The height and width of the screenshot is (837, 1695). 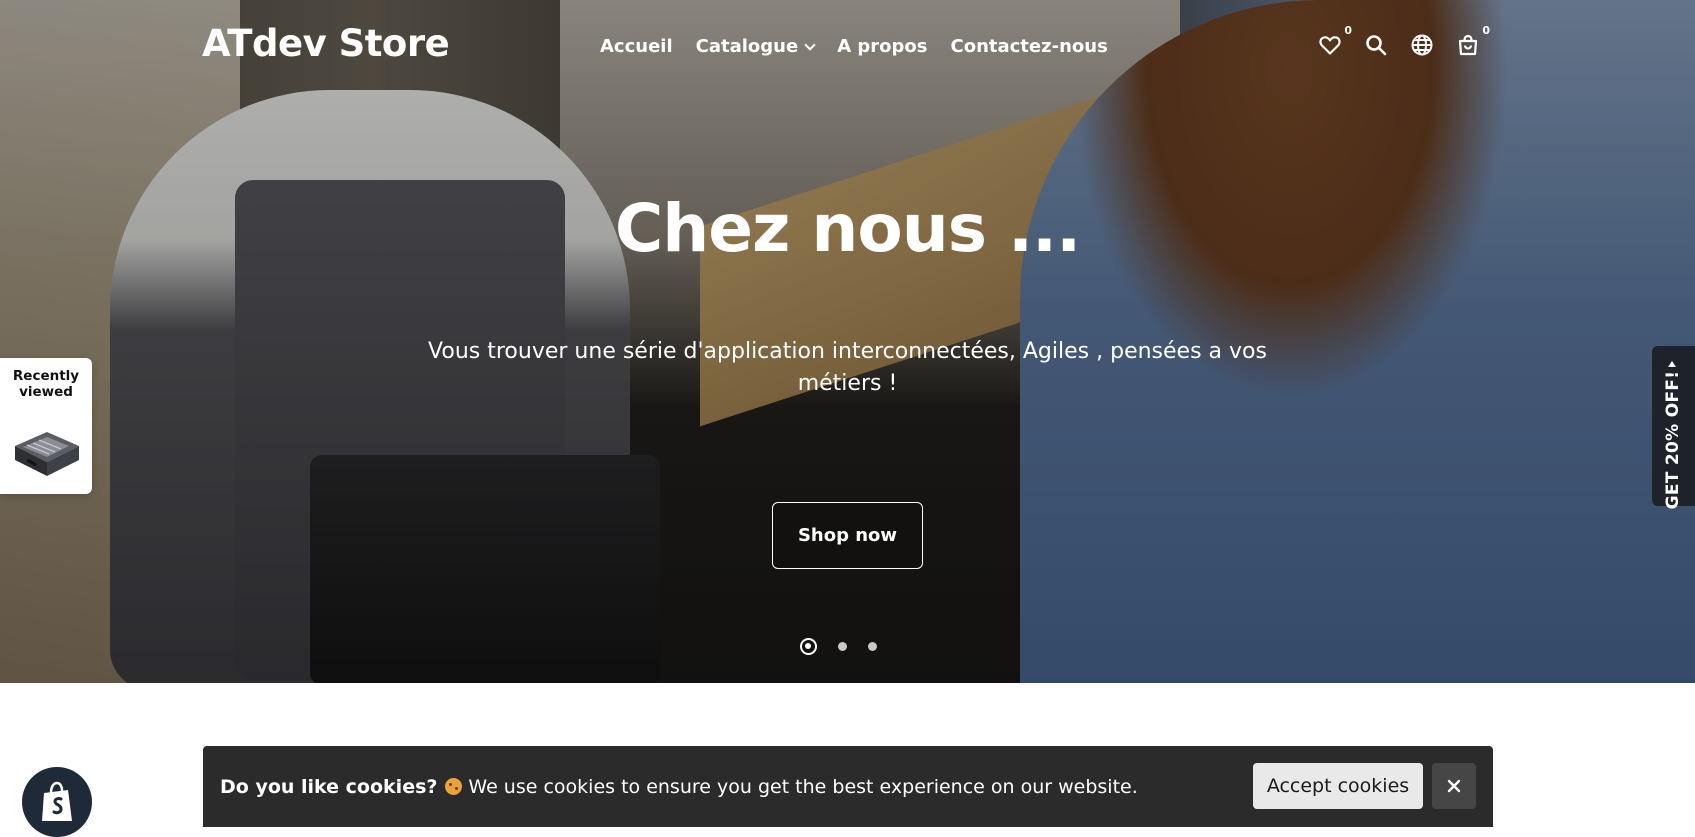 What do you see at coordinates (1330, 45) in the screenshot?
I see `heart-icon` at bounding box center [1330, 45].